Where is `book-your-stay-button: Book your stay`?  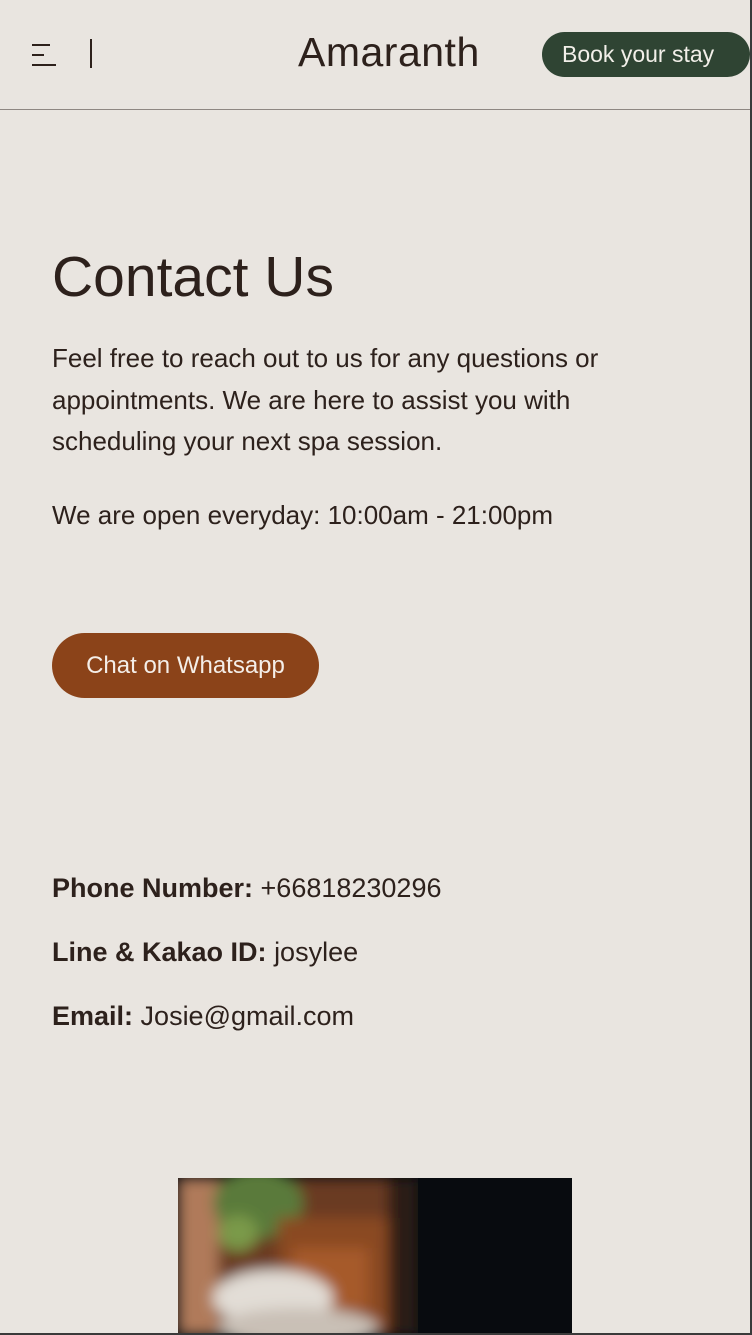
book-your-stay-button: Book your stay is located at coordinates (646, 54).